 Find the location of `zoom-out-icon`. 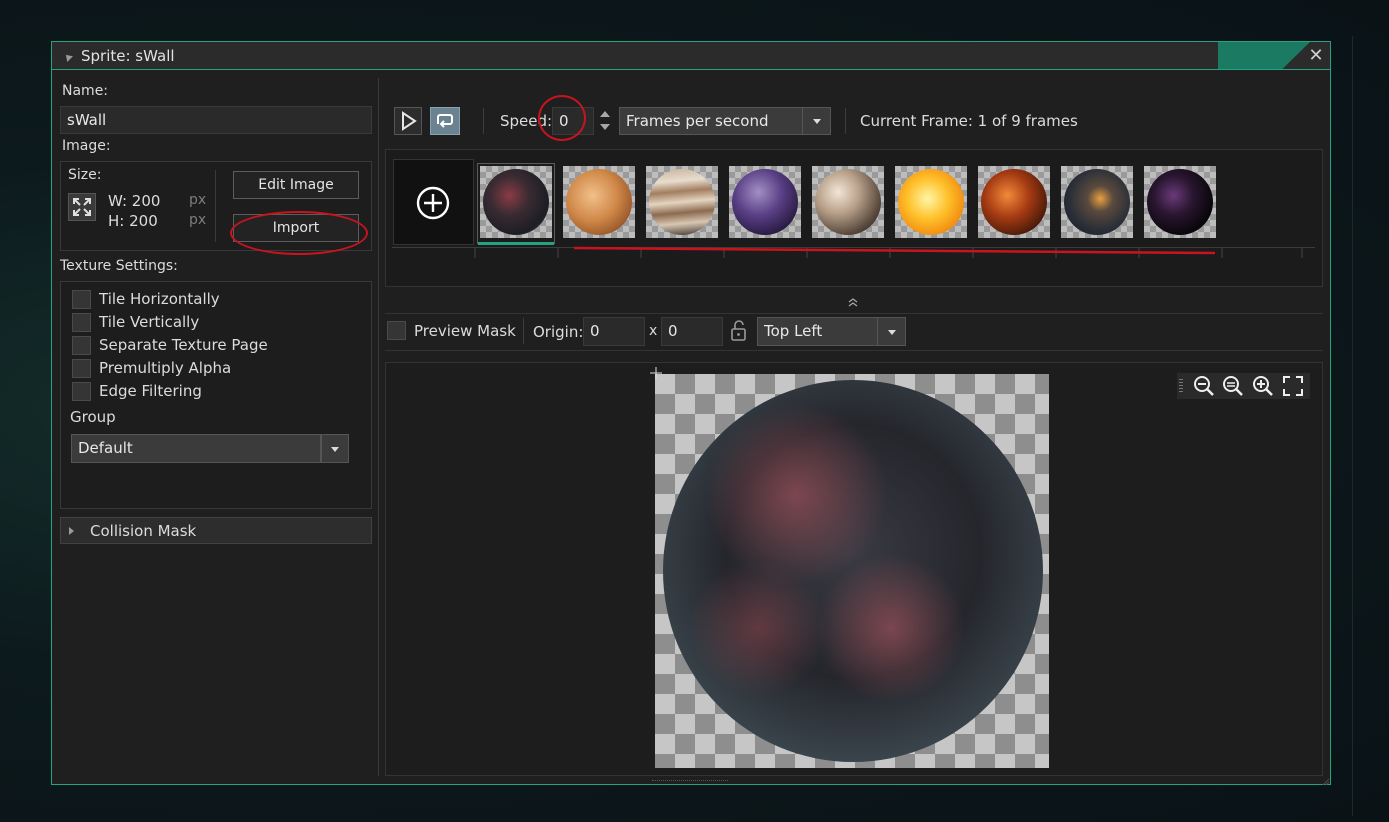

zoom-out-icon is located at coordinates (1204, 386).